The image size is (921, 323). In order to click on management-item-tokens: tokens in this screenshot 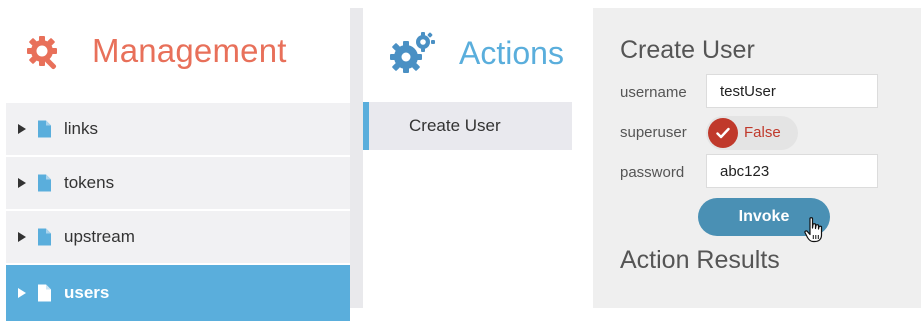, I will do `click(178, 183)`.